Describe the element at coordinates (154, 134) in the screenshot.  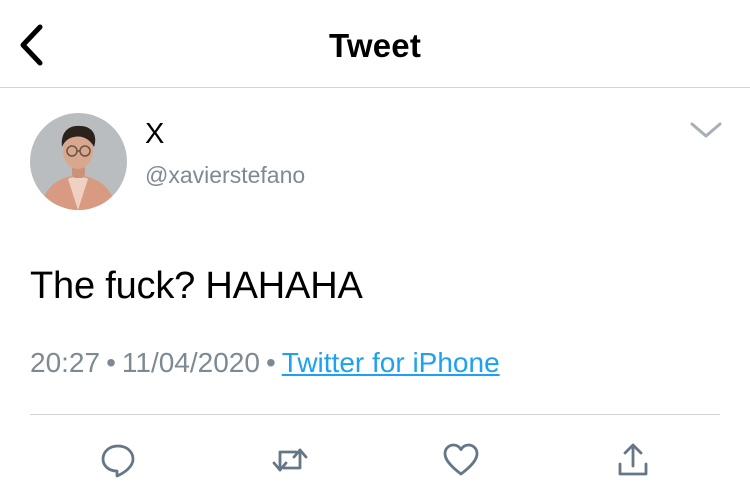
I see `display-name: X` at that location.